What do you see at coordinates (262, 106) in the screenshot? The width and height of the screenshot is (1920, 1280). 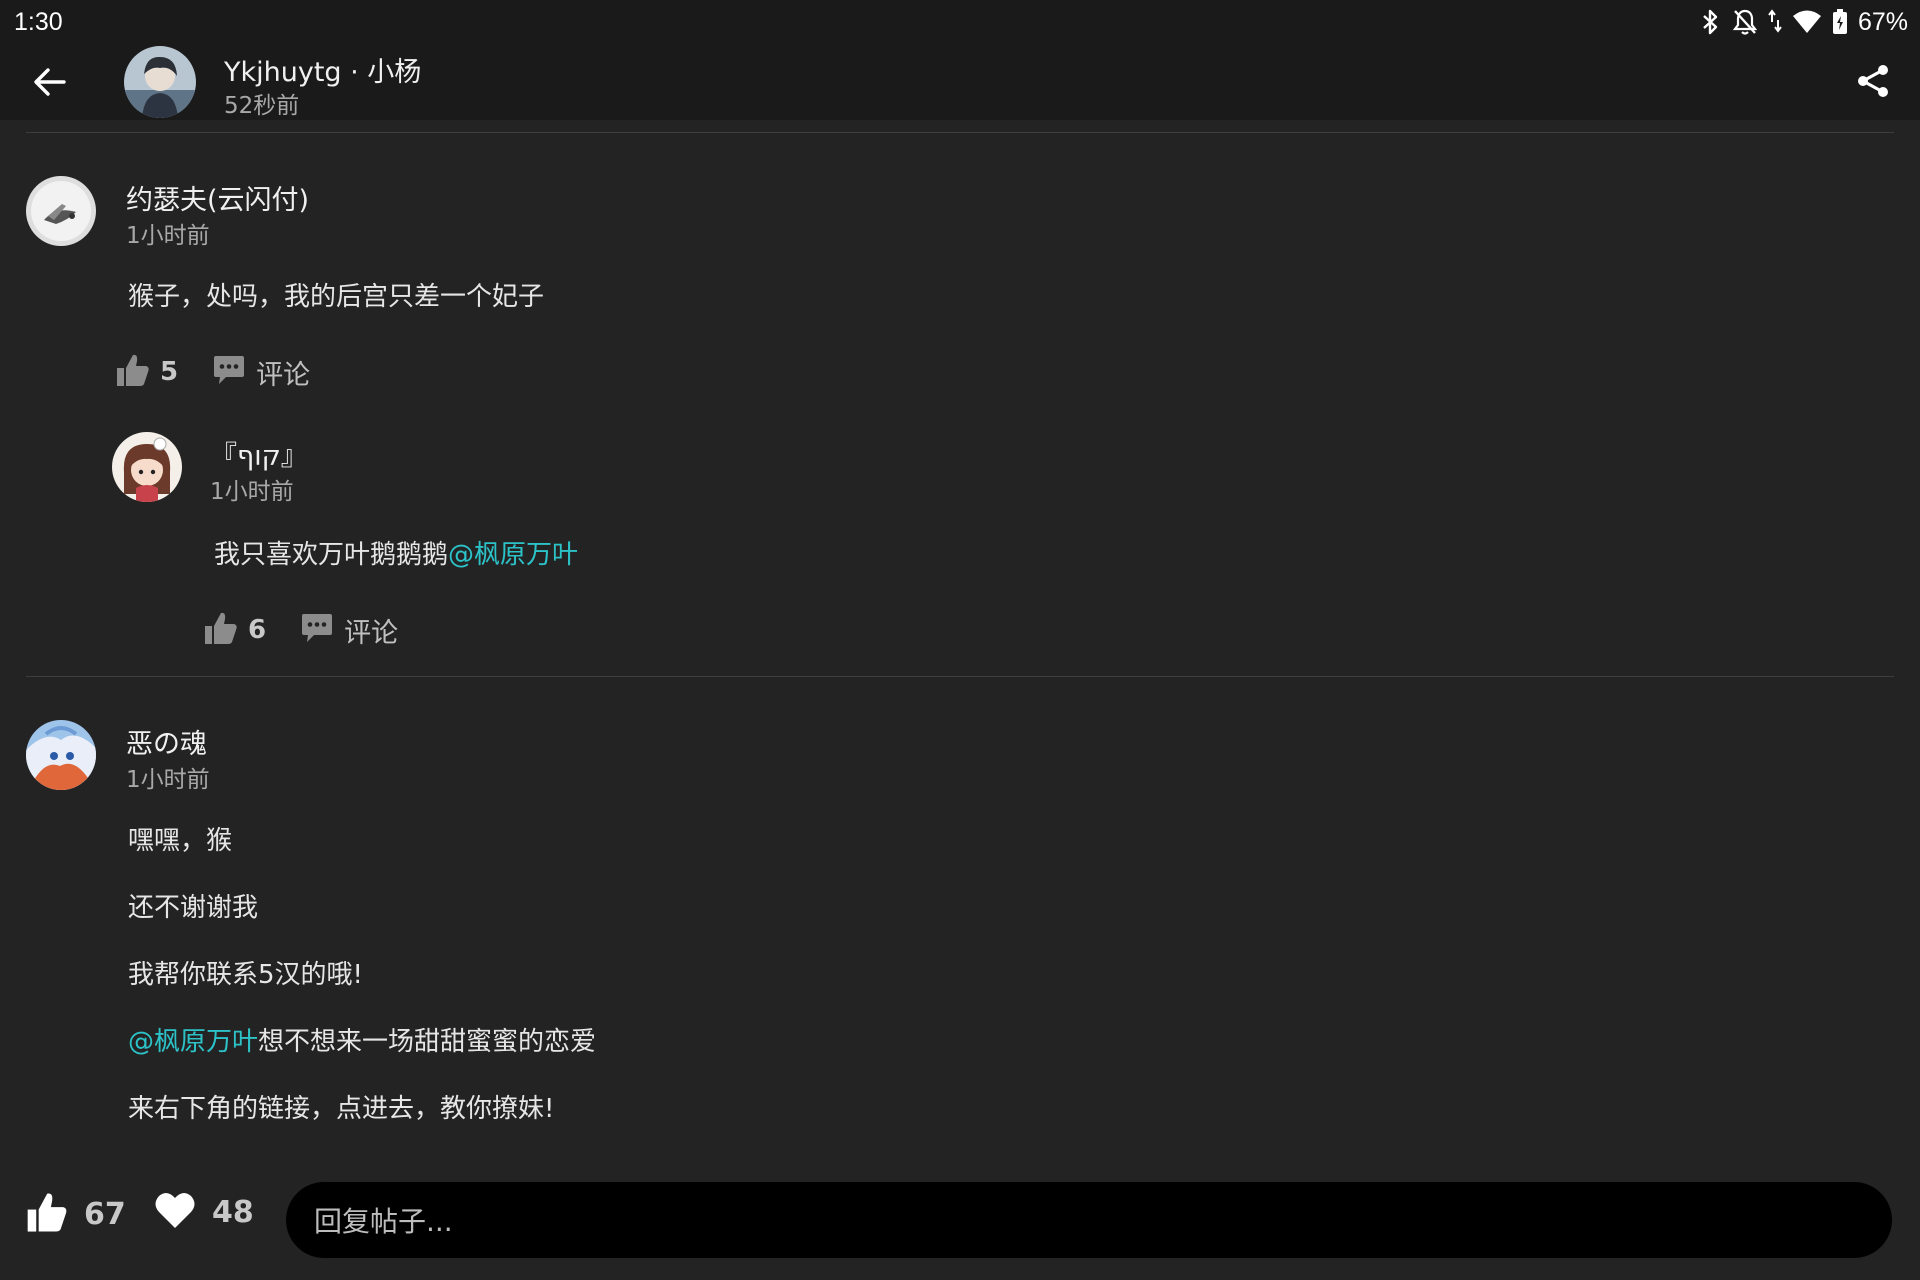 I see `post-time: 52秒前` at bounding box center [262, 106].